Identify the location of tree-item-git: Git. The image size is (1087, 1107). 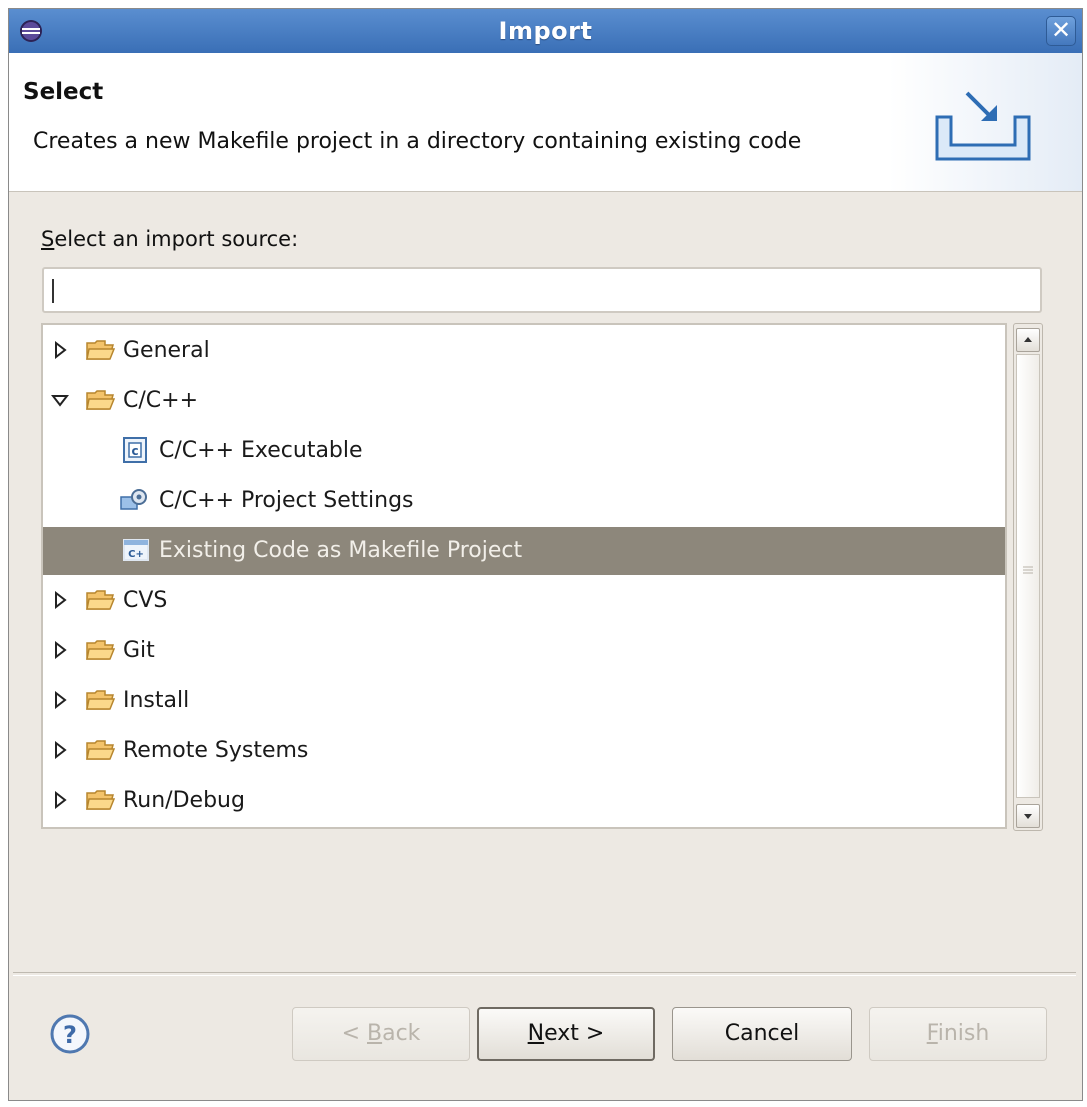
(524, 651).